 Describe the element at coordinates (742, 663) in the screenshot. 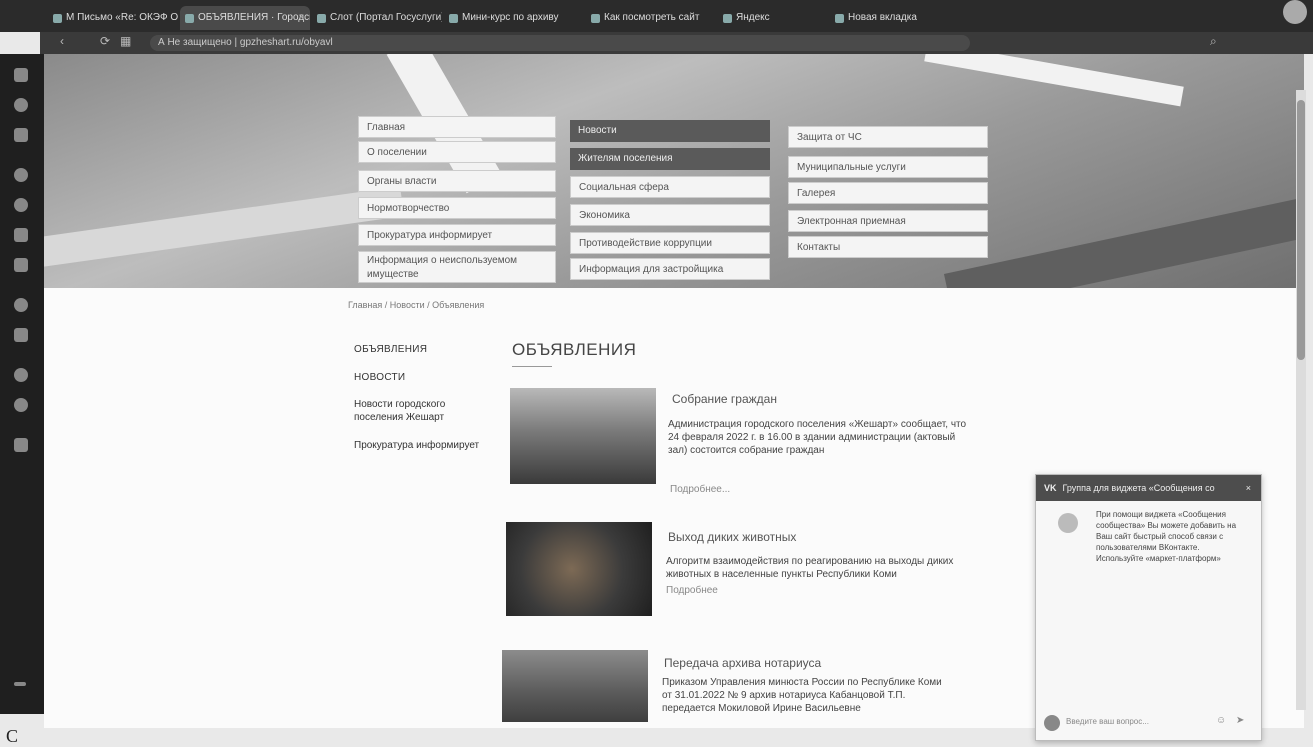

I see `news-title: Передача архива нотариуса` at that location.